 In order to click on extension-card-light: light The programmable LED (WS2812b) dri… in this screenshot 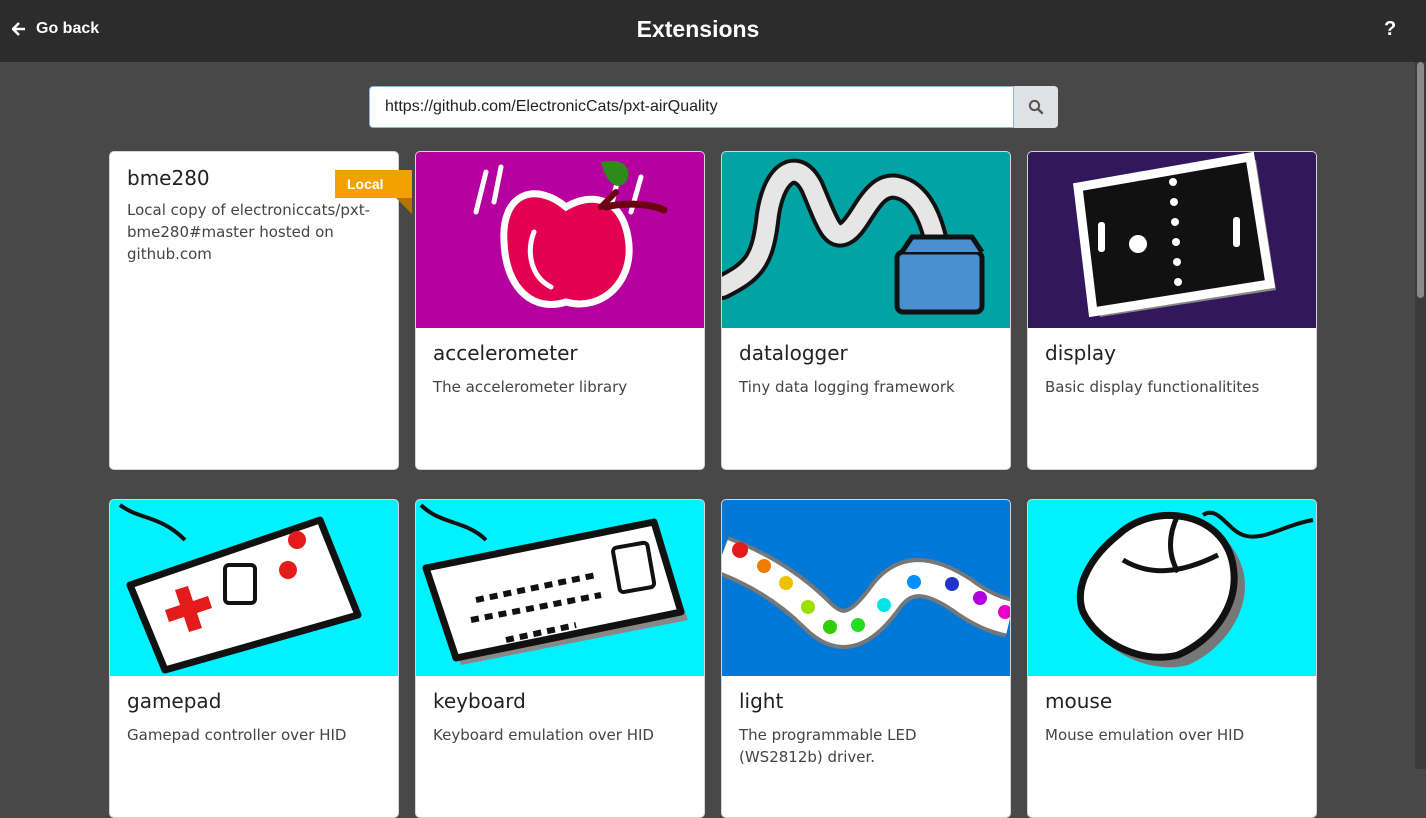, I will do `click(866, 658)`.